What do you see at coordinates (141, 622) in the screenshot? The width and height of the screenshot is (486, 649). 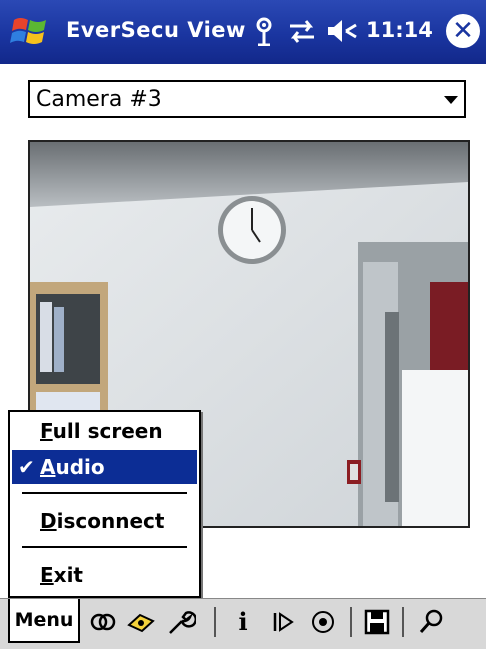 I see `camera-control-icon` at bounding box center [141, 622].